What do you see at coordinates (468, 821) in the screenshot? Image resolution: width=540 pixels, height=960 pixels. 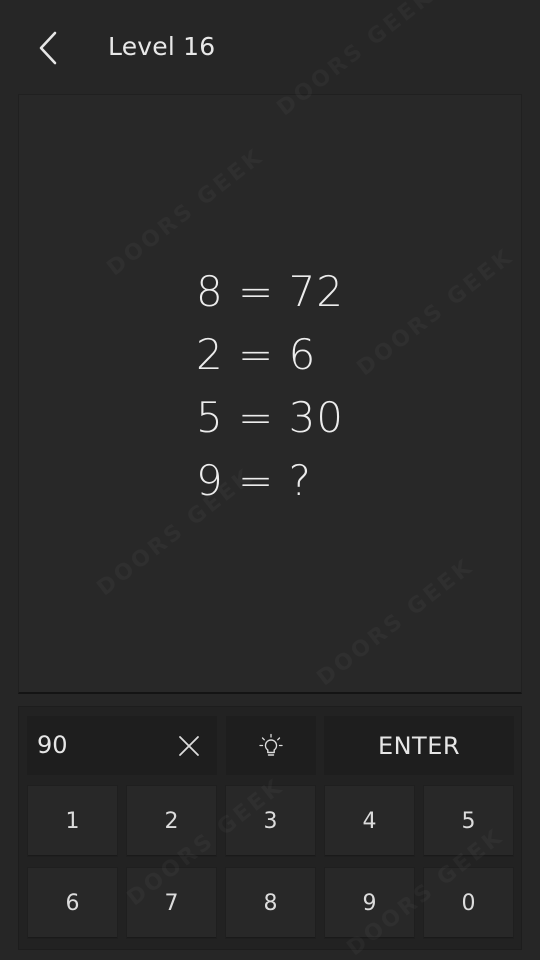 I see `key-5: 5` at bounding box center [468, 821].